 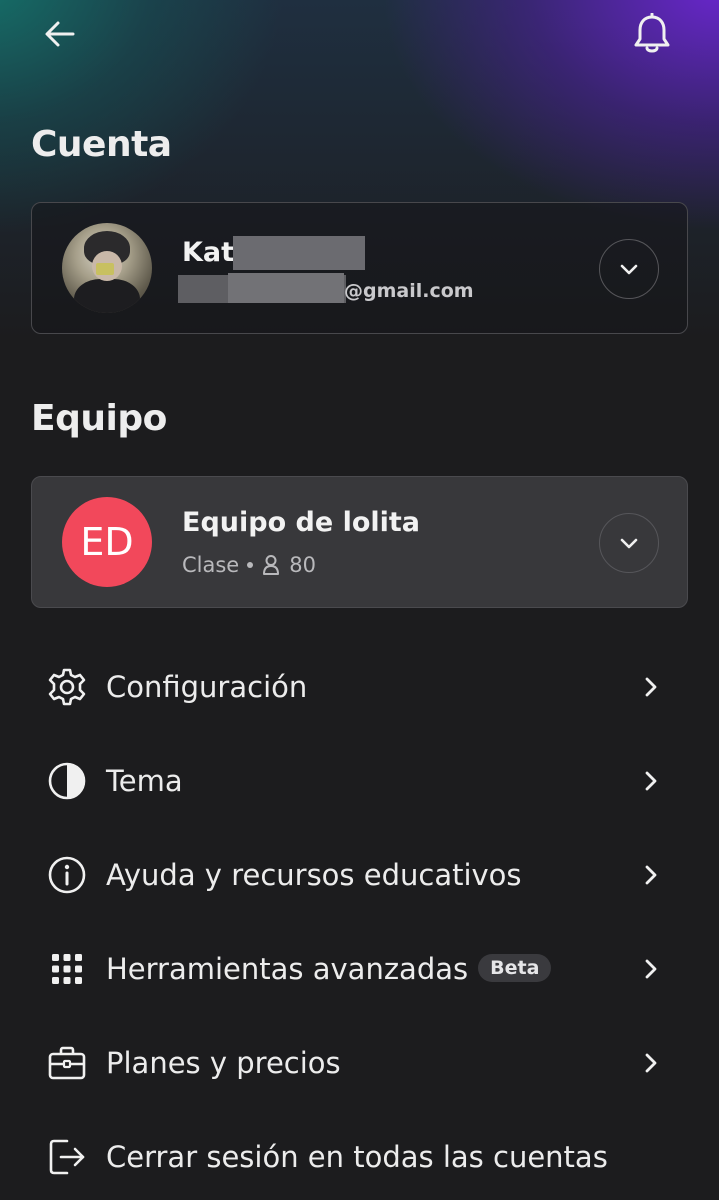 I want to click on team-type: Clase, so click(x=211, y=565).